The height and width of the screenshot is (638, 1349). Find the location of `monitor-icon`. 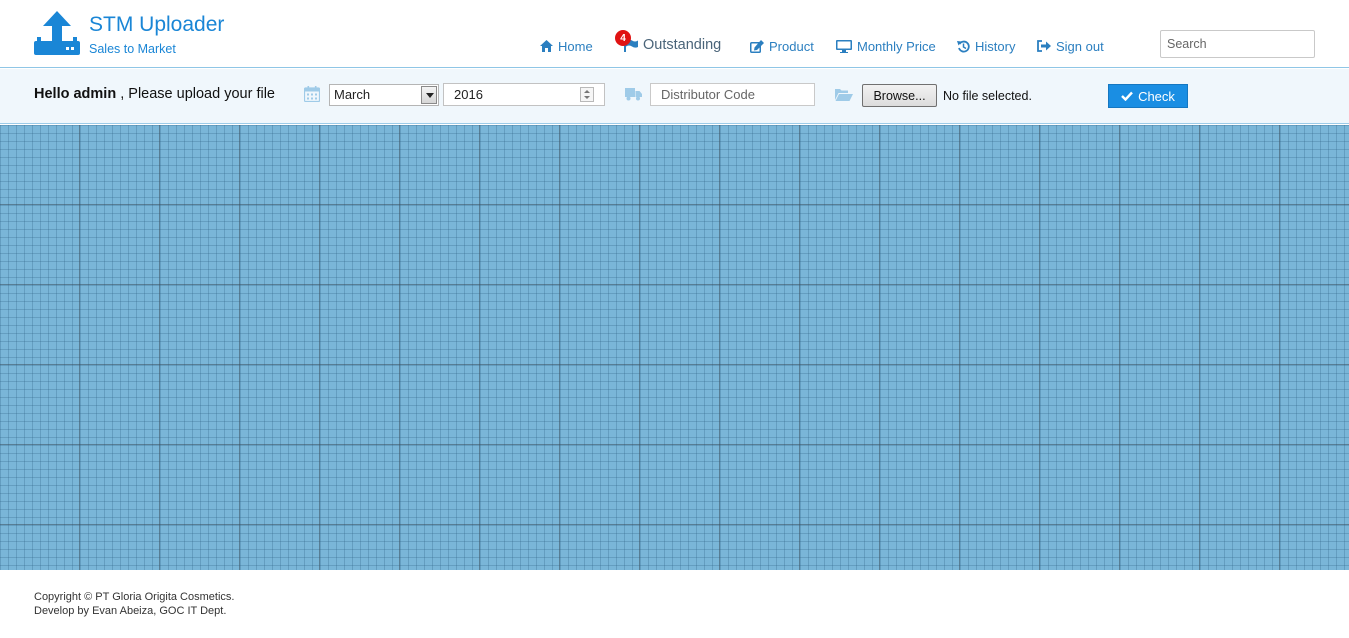

monitor-icon is located at coordinates (844, 46).